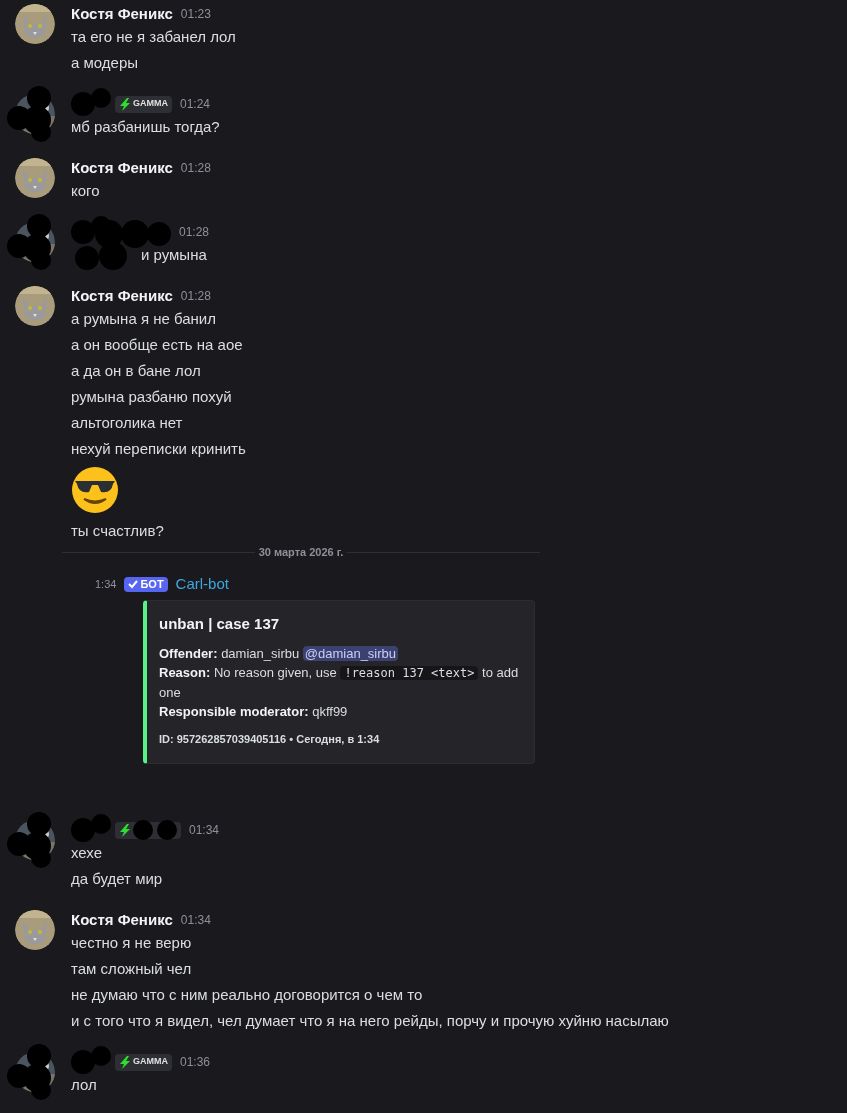 The width and height of the screenshot is (847, 1113). I want to click on sunglasses-emoji, so click(95, 490).